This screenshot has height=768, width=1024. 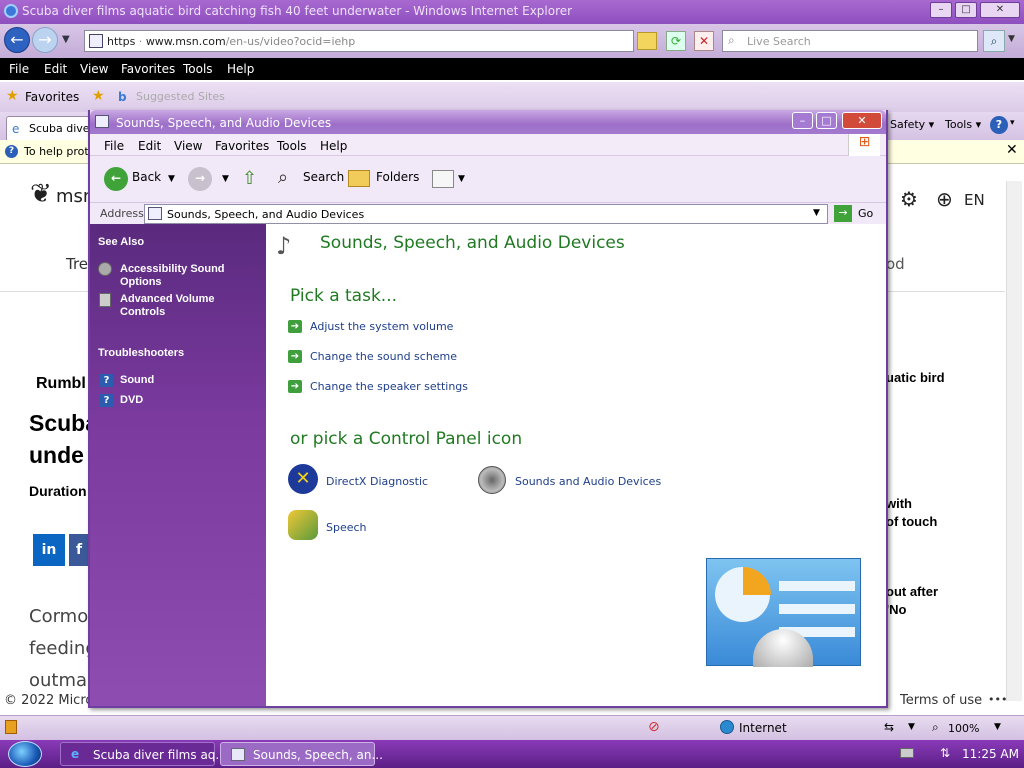 I want to click on close-button: ✕, so click(x=1000, y=10).